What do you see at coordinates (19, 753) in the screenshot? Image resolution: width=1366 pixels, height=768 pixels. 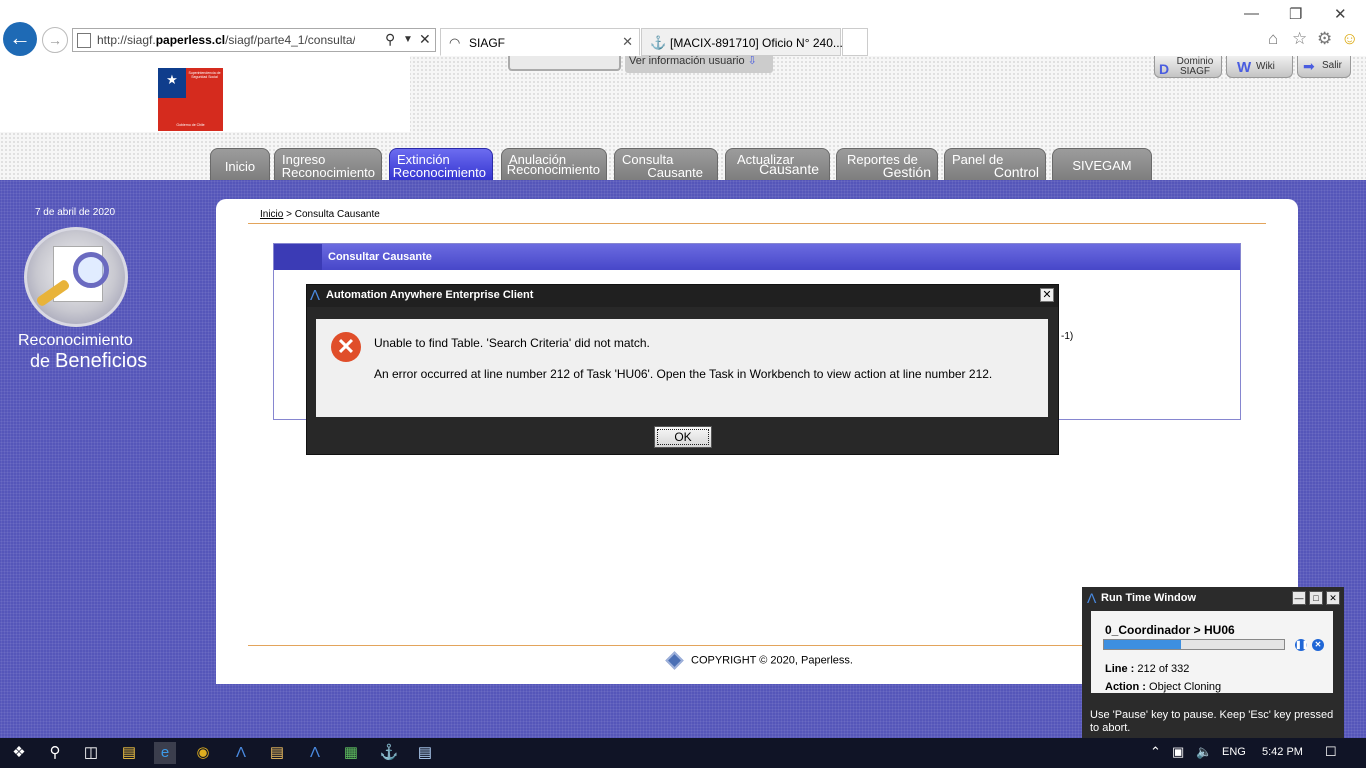 I see `windows-start-icon: ❖` at bounding box center [19, 753].